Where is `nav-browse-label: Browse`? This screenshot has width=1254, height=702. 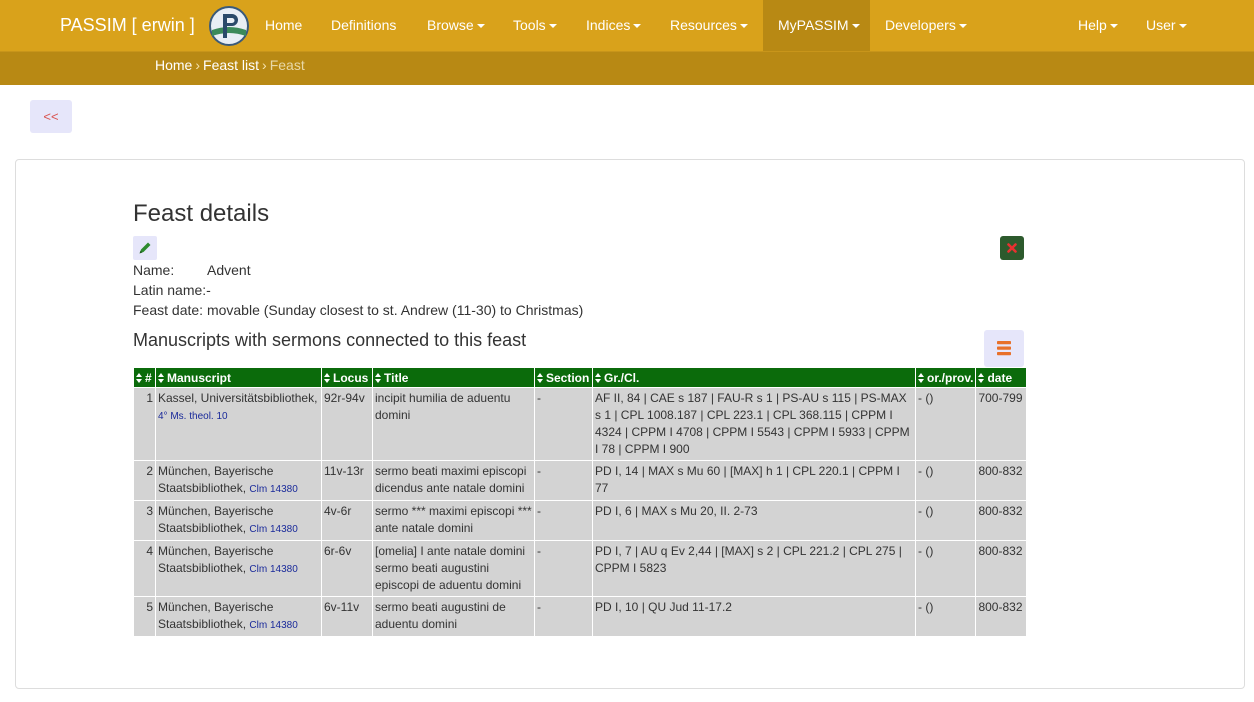
nav-browse-label: Browse is located at coordinates (450, 25).